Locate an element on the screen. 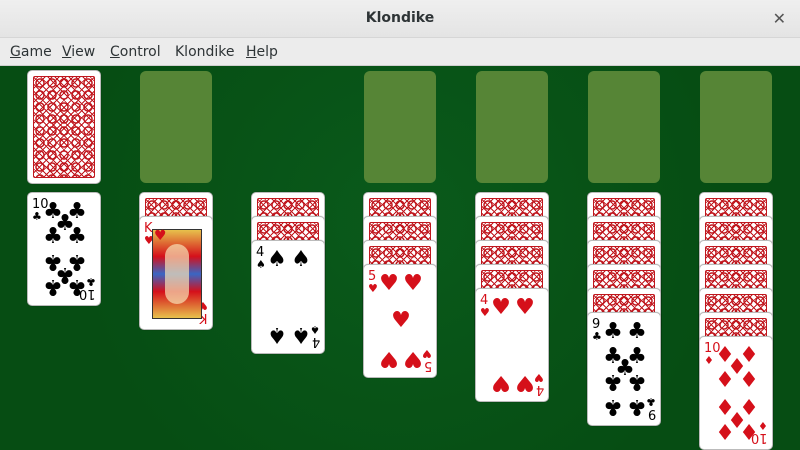  title-bar: Klondike ✕ is located at coordinates (400, 19).